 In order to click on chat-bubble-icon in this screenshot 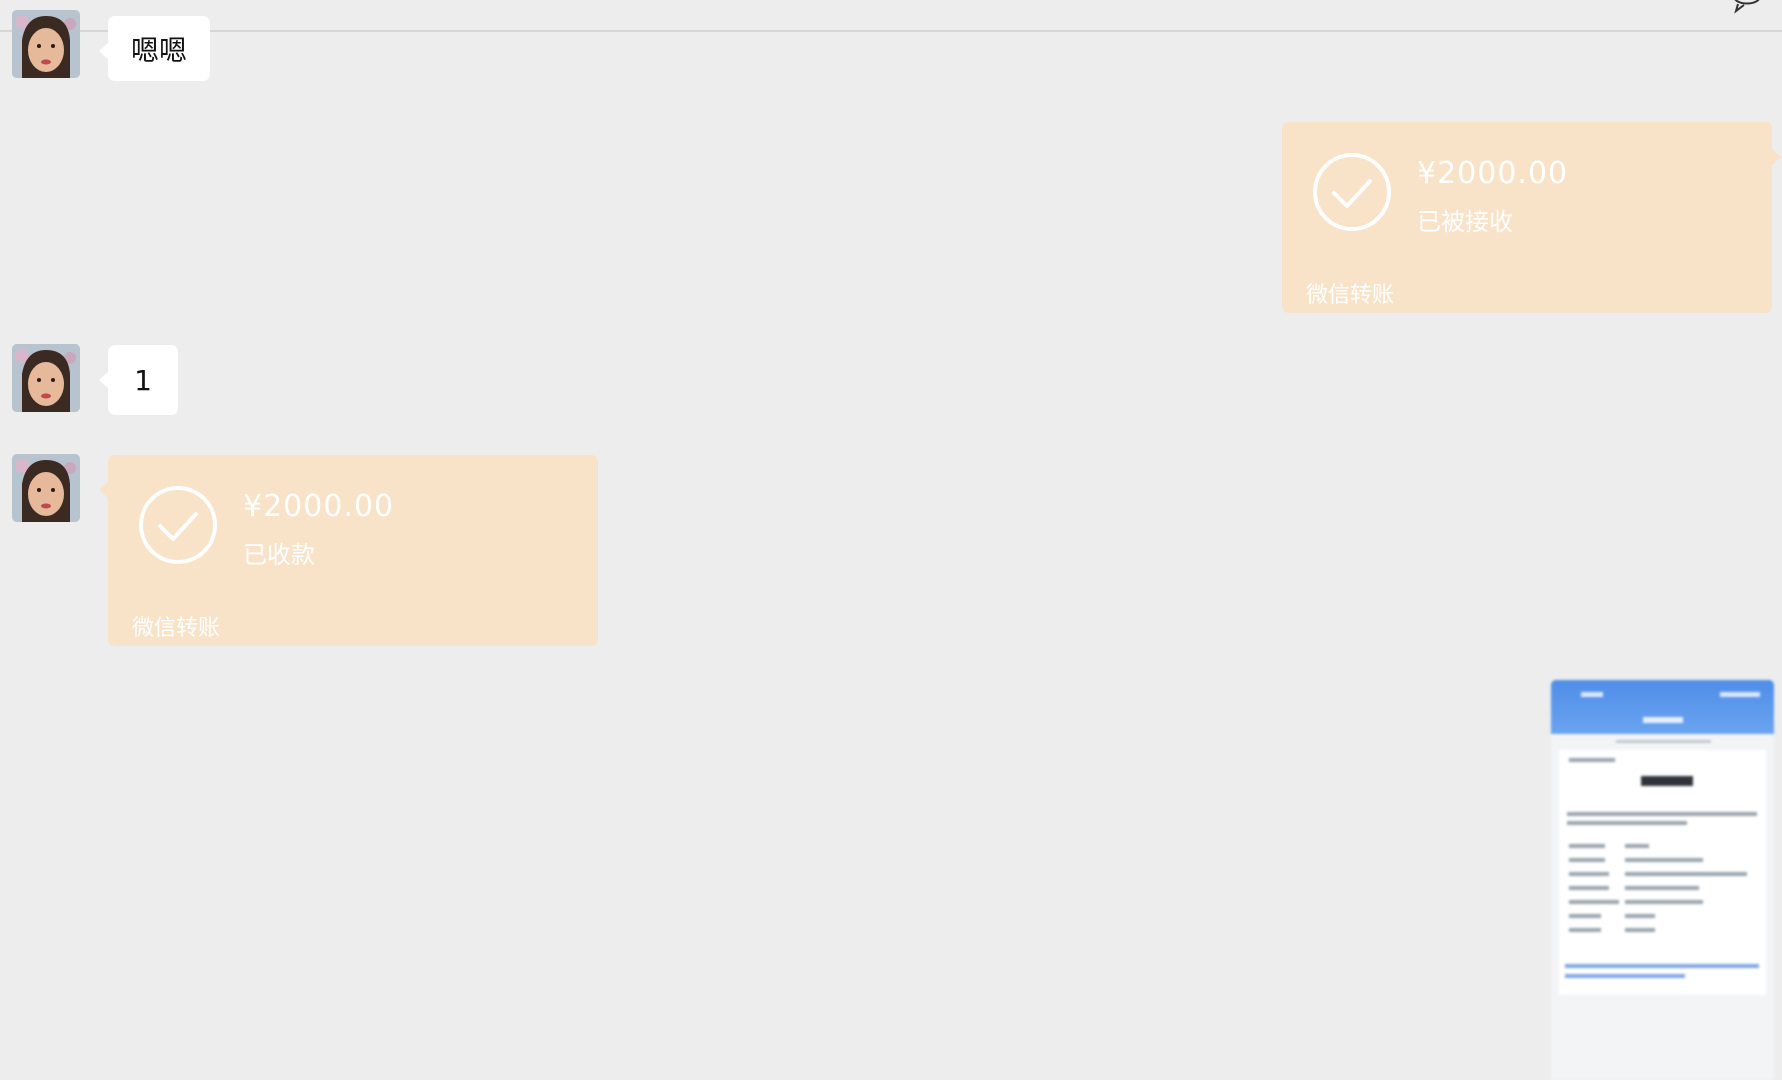, I will do `click(1747, 7)`.